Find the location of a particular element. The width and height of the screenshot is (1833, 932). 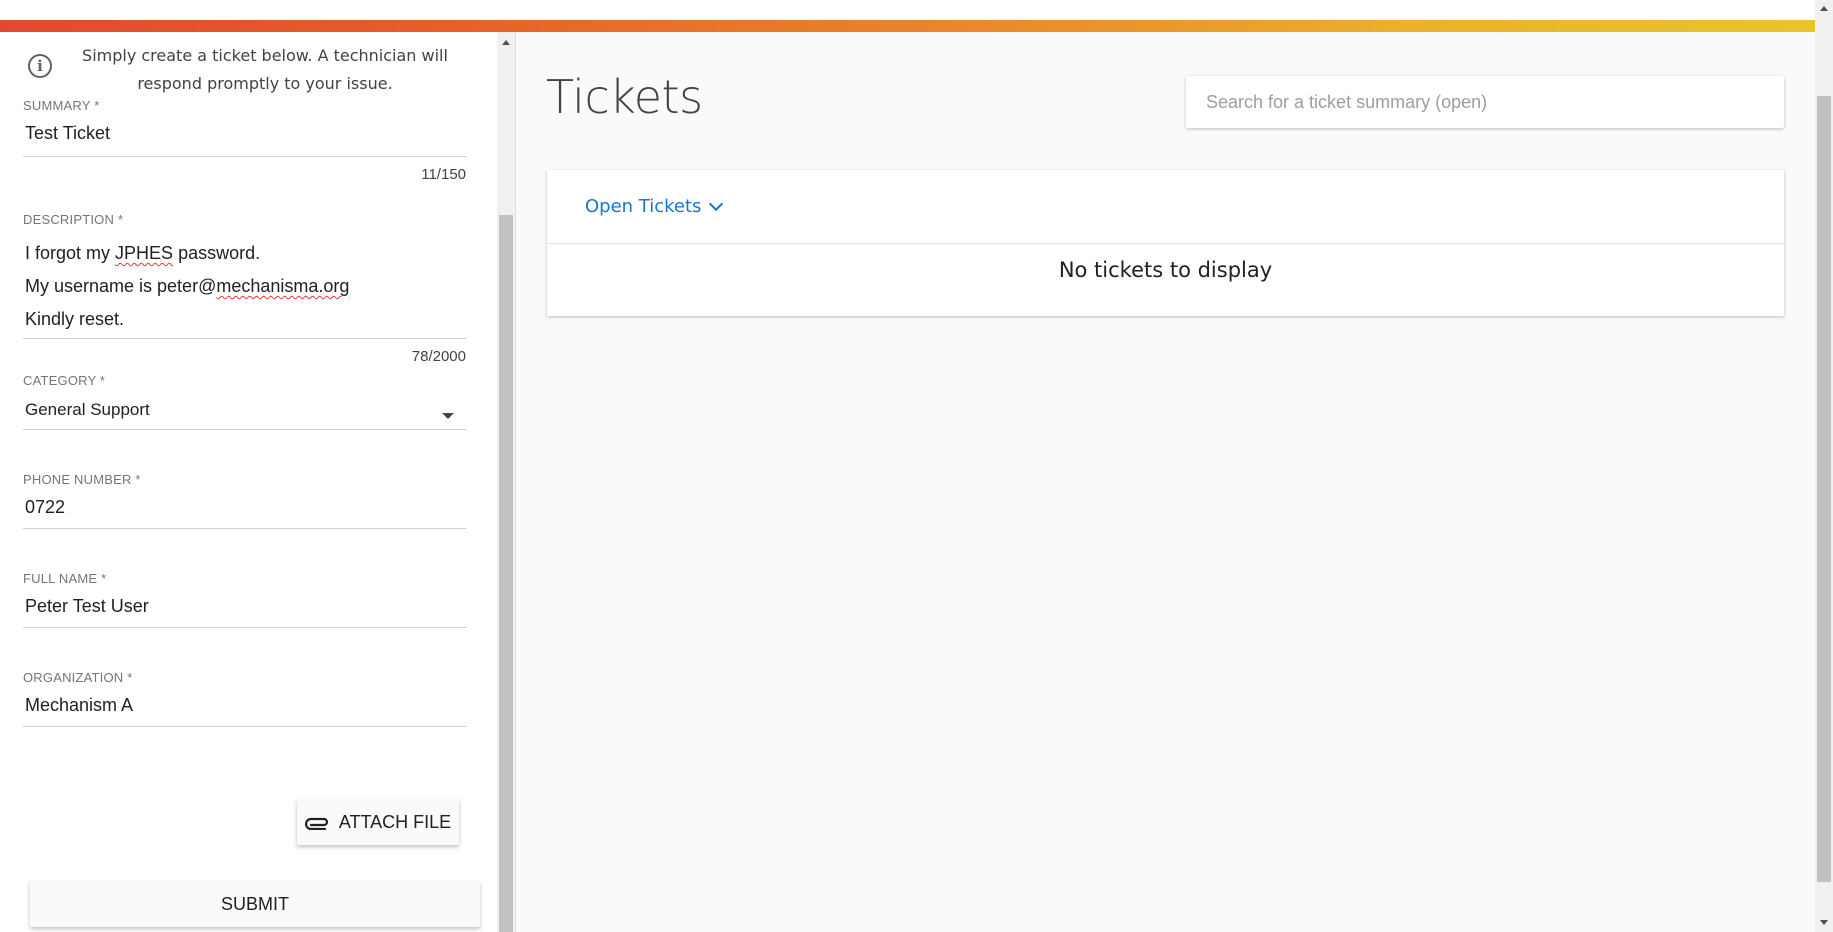

search-input is located at coordinates (1485, 102).